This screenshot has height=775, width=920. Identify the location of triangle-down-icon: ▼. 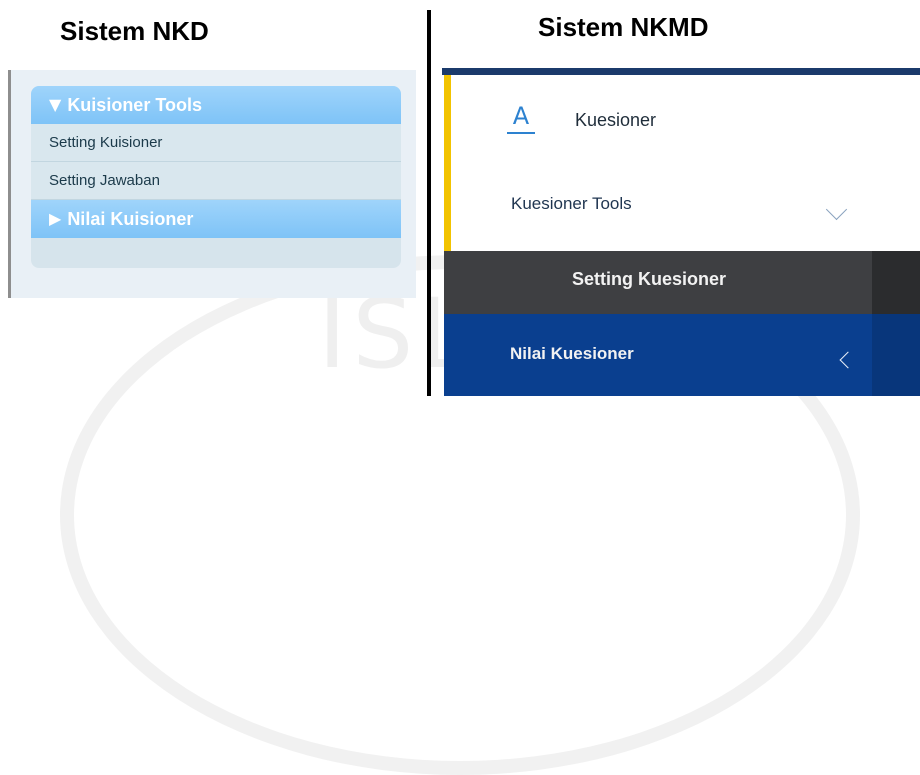
(55, 104).